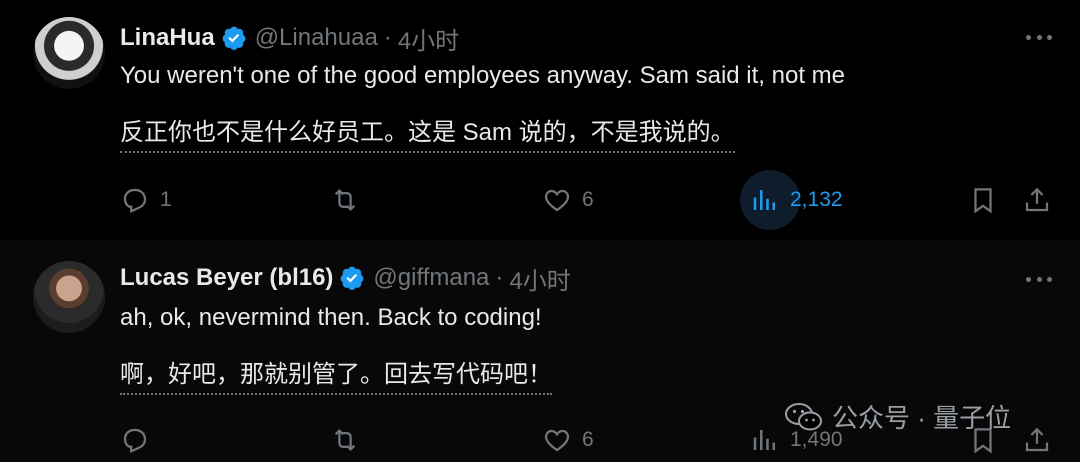 This screenshot has height=462, width=1080. What do you see at coordinates (166, 199) in the screenshot?
I see `reply-count: 1` at bounding box center [166, 199].